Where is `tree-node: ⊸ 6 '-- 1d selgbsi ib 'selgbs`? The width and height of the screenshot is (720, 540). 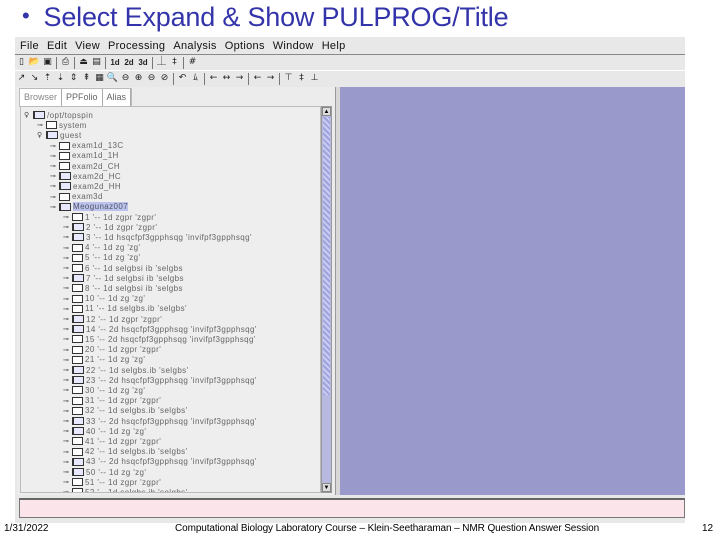
tree-node: ⊸ 6 '-- 1d selgbsi ib 'selgbs is located at coordinates (123, 268).